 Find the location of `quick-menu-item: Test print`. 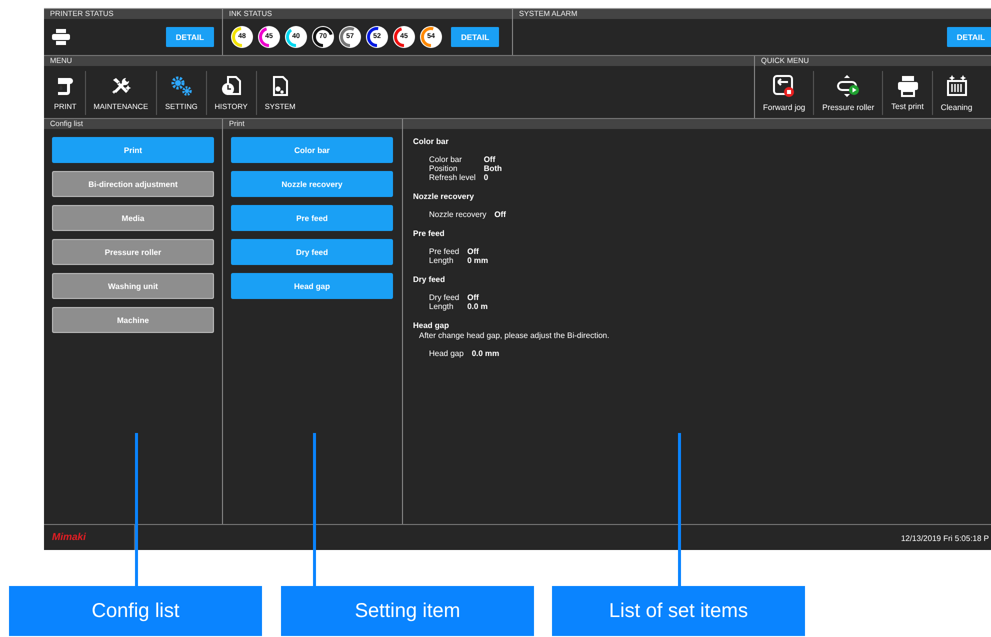

quick-menu-item: Test print is located at coordinates (908, 93).